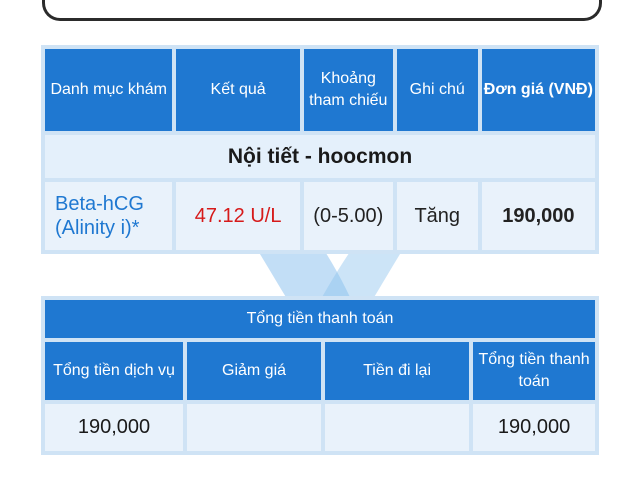 The height and width of the screenshot is (497, 640). What do you see at coordinates (320, 156) in the screenshot?
I see `section-title: Nội tiết - hoocmon` at bounding box center [320, 156].